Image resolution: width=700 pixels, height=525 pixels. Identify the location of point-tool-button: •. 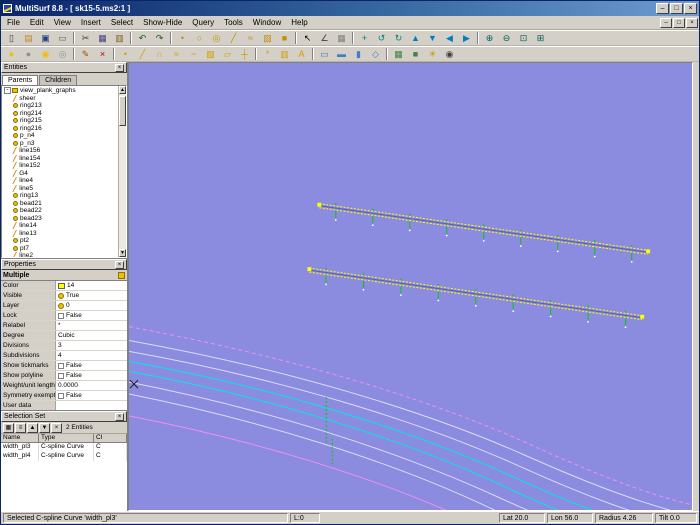
(182, 38).